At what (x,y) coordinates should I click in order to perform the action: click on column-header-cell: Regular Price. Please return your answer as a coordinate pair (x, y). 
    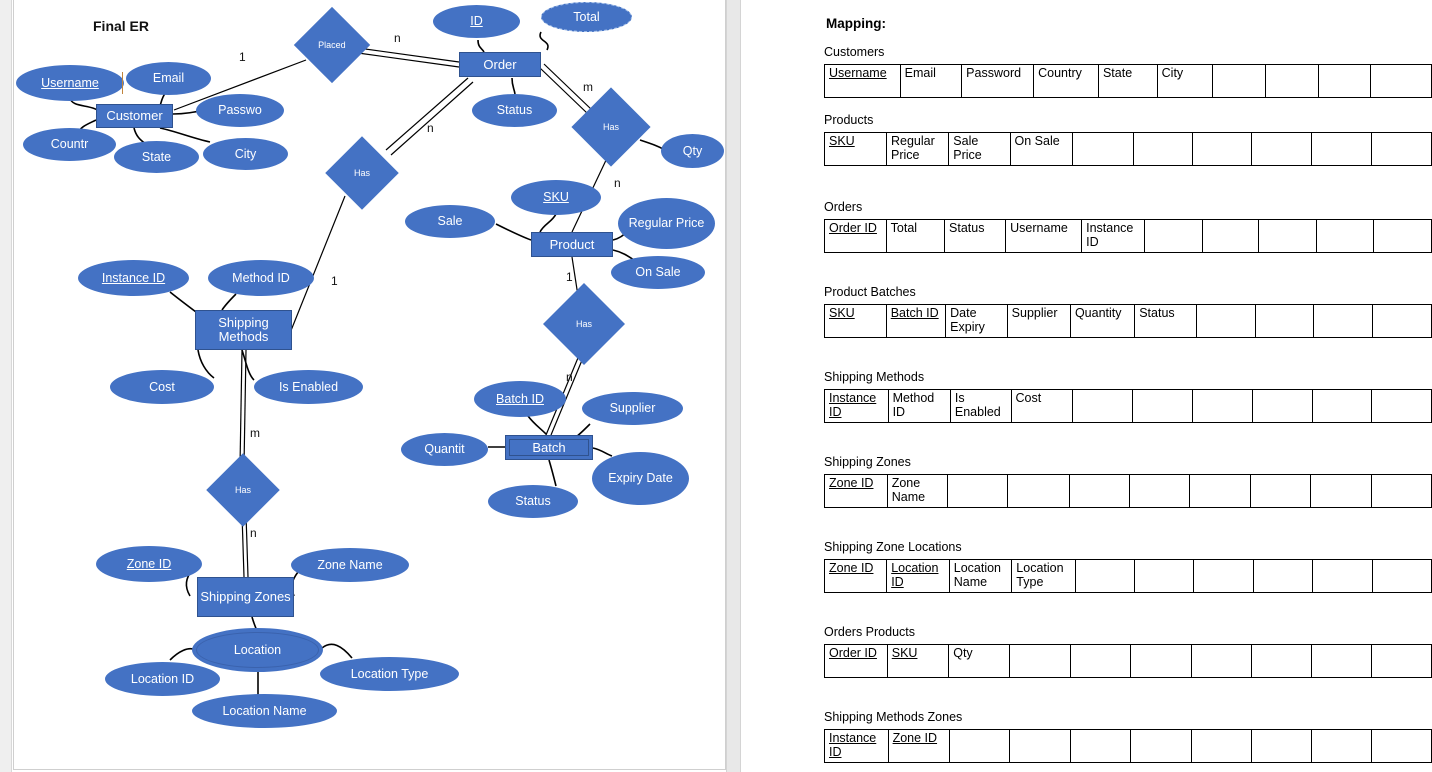
    Looking at the image, I should click on (917, 149).